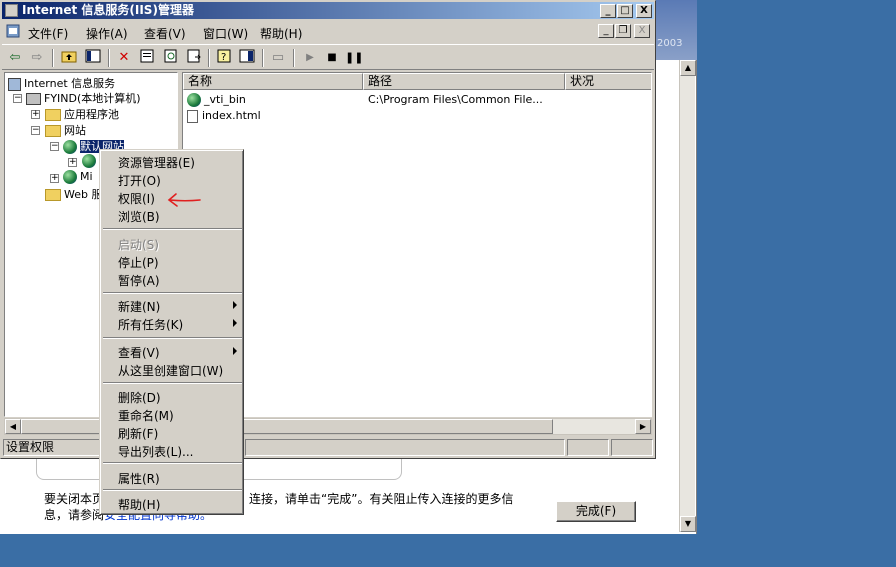  What do you see at coordinates (139, 352) in the screenshot?
I see `menu-item-view: 查看(V)` at bounding box center [139, 352].